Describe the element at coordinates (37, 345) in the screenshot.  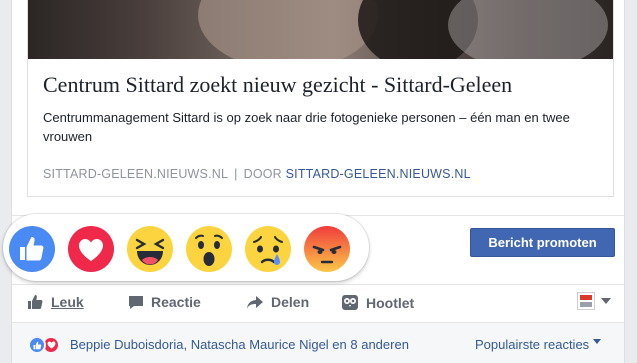
I see `like-reaction-mini-icon` at that location.